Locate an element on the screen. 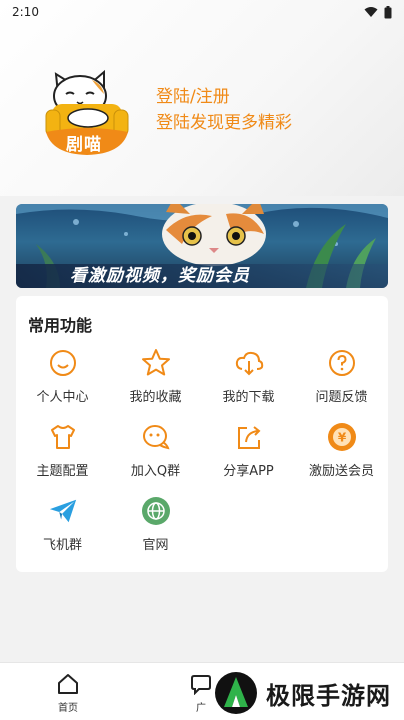 This screenshot has height=720, width=404. login-register-link: 登陆/注册 is located at coordinates (224, 97).